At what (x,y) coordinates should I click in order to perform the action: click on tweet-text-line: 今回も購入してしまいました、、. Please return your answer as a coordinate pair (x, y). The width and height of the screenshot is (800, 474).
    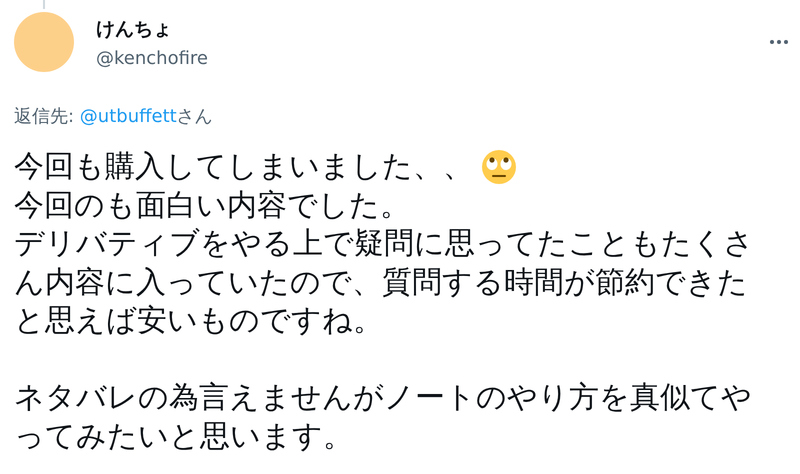
    Looking at the image, I should click on (243, 167).